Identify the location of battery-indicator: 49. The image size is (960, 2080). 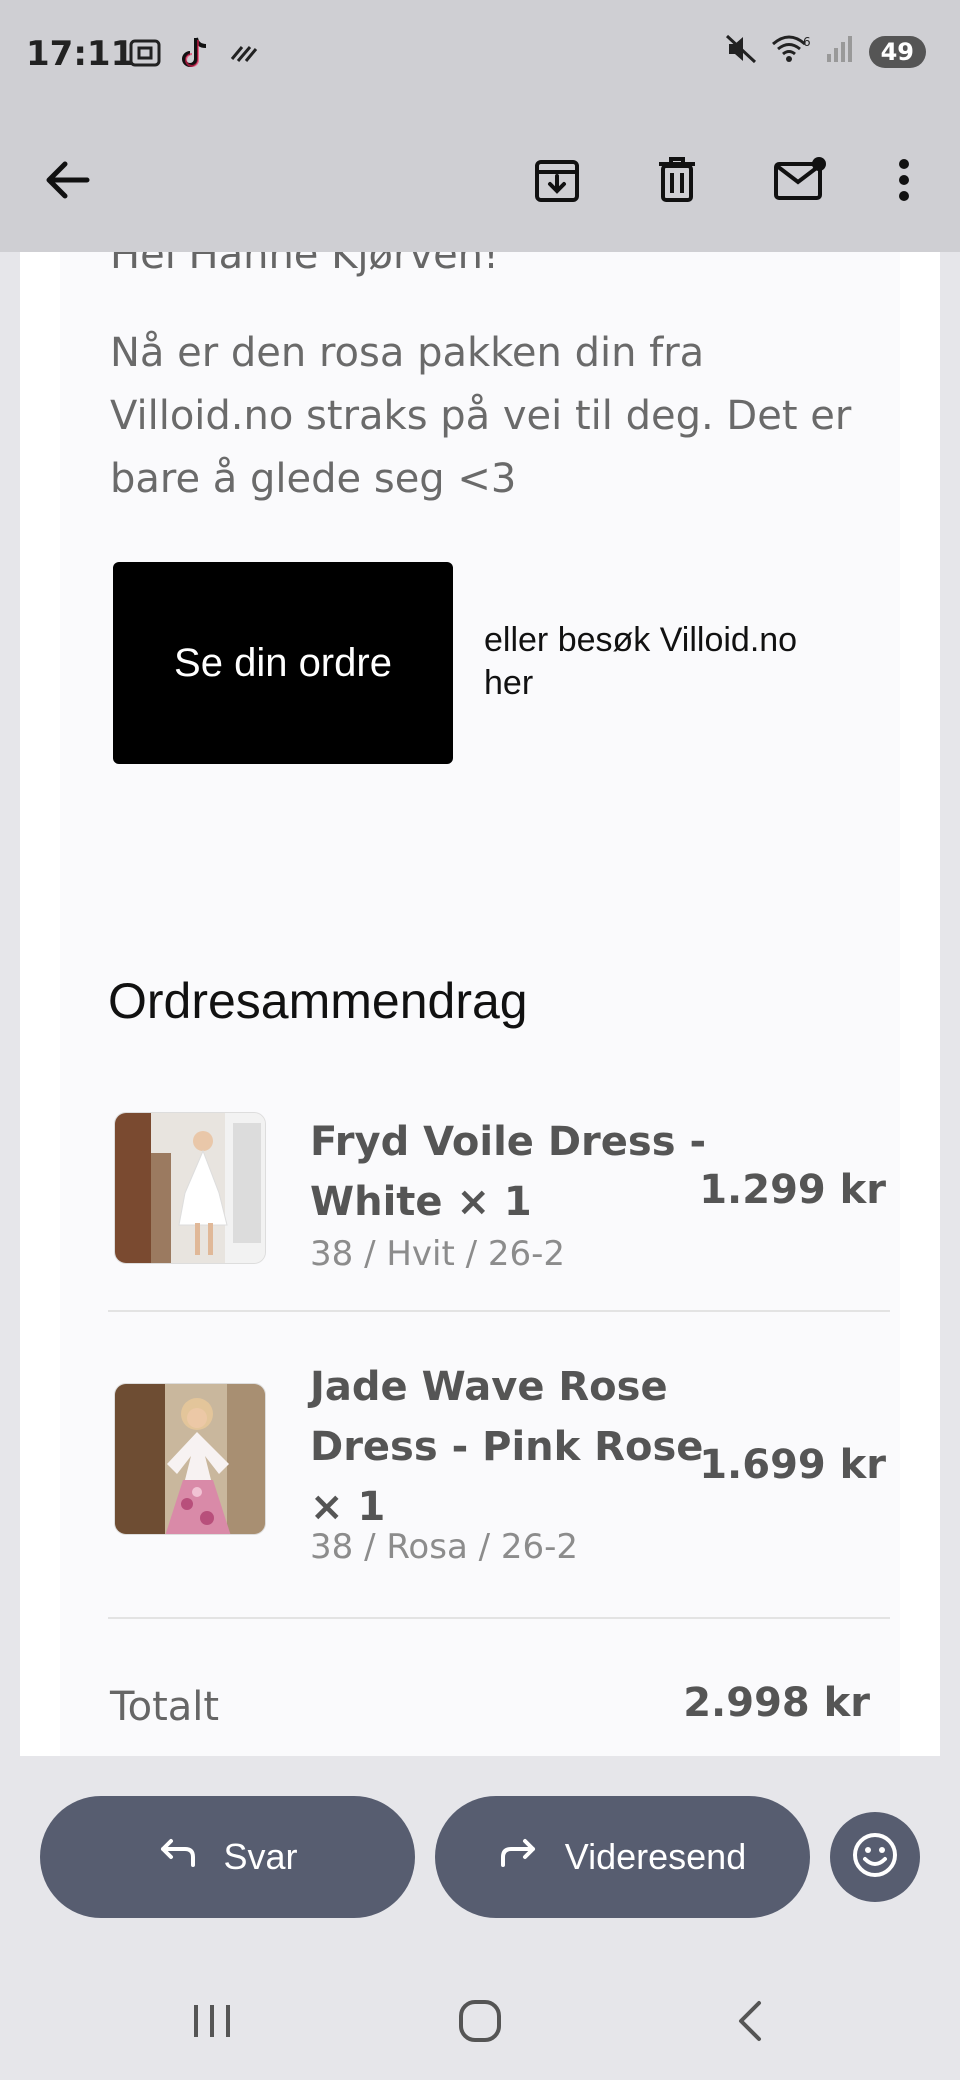
(897, 51).